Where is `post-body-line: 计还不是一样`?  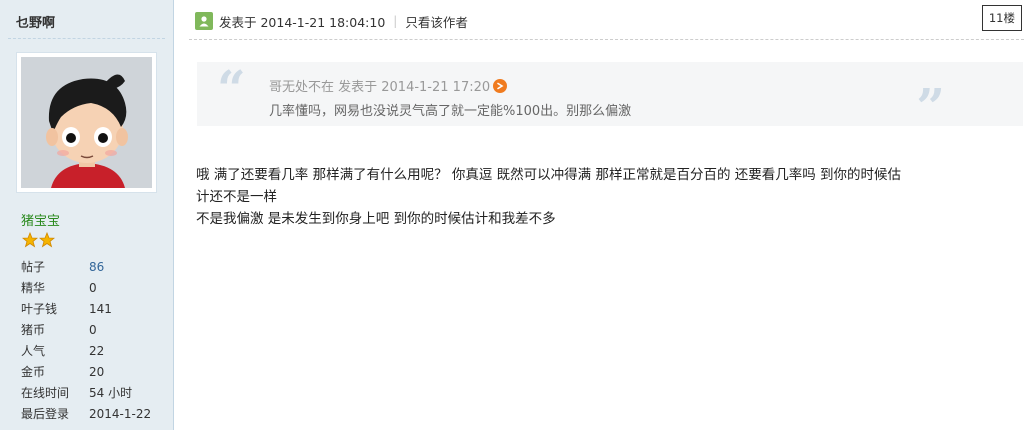 post-body-line: 计还不是一样 is located at coordinates (236, 197).